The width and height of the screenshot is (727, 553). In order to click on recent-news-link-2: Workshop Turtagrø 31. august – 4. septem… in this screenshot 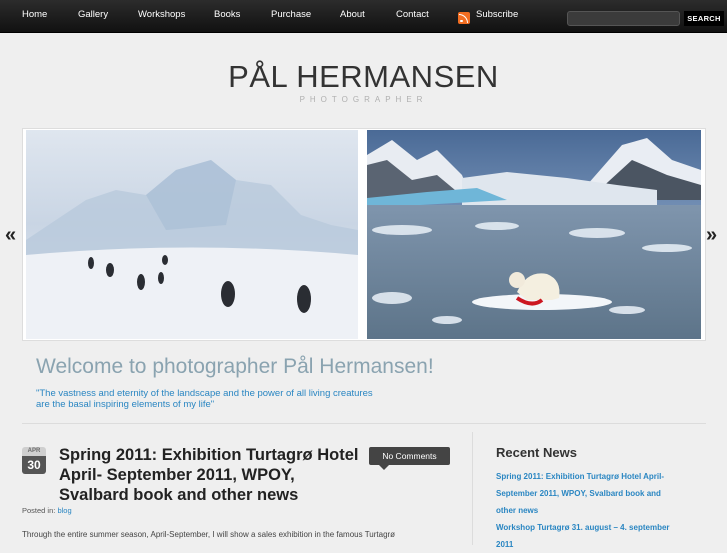, I will do `click(583, 527)`.